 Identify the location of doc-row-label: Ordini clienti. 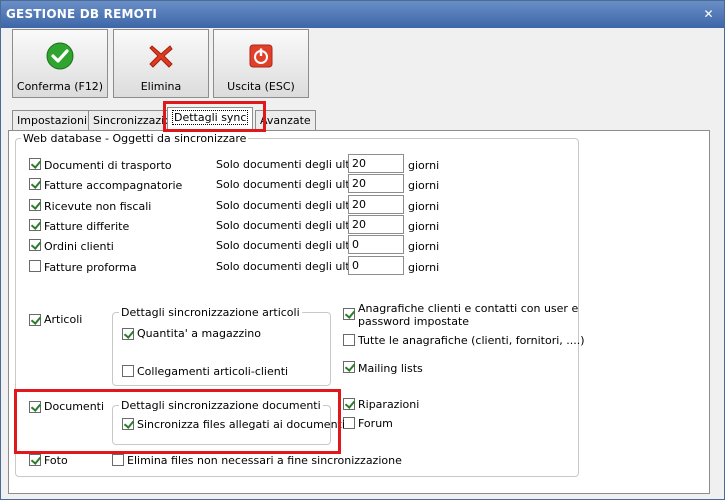
(79, 246).